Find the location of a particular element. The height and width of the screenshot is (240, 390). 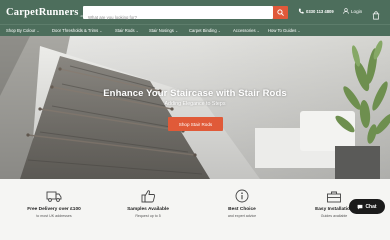

header-bar: CarpetRunners .co.uk 0330 113 4809 Login is located at coordinates (195, 12).